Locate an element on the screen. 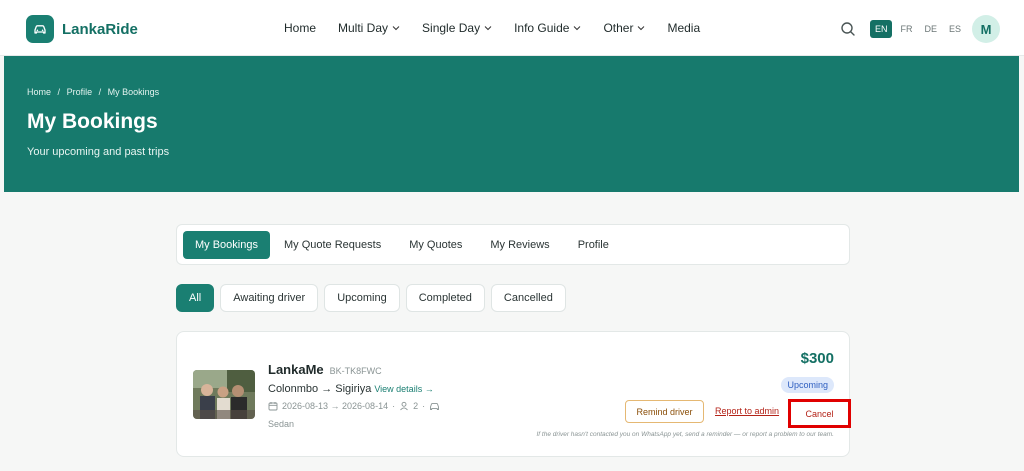 Image resolution: width=1024 pixels, height=471 pixels. filter-awaiting-driver: Awaiting driver is located at coordinates (269, 298).